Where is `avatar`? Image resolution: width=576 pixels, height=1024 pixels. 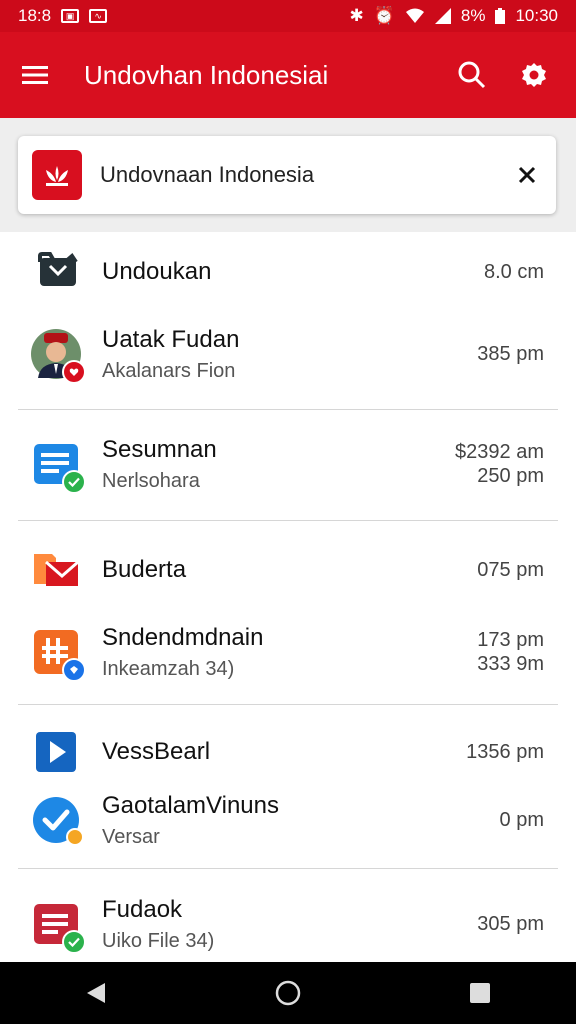
avatar is located at coordinates (58, 356).